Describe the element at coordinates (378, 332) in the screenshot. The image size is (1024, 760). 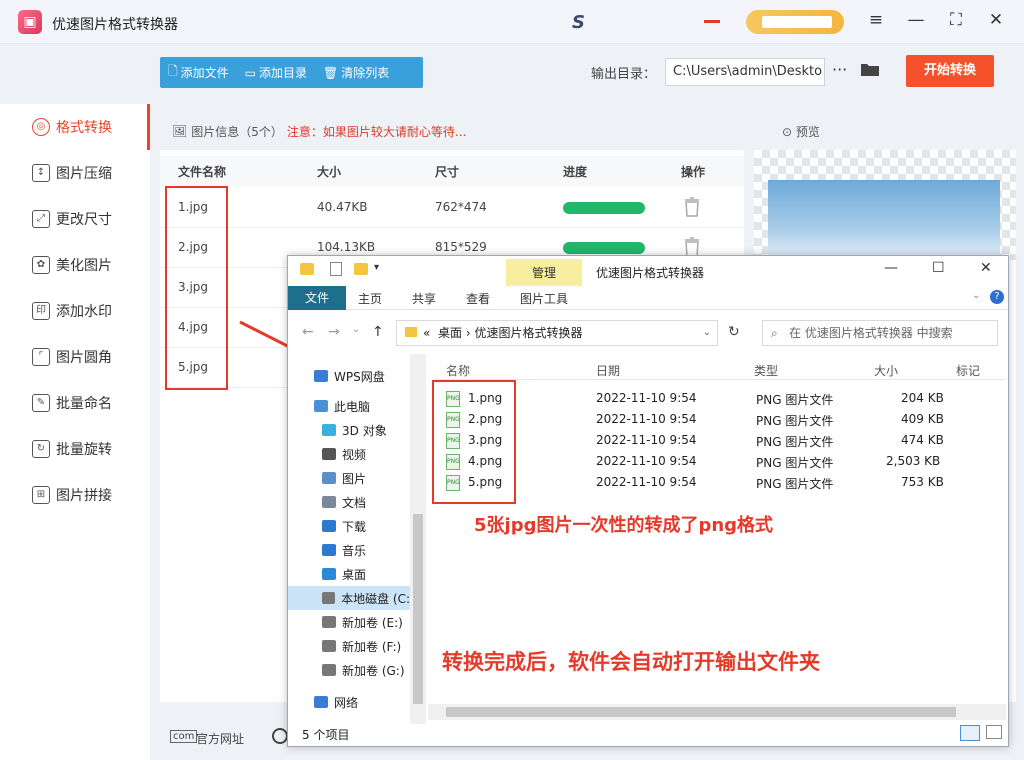
I see `up-icon: ↑` at that location.